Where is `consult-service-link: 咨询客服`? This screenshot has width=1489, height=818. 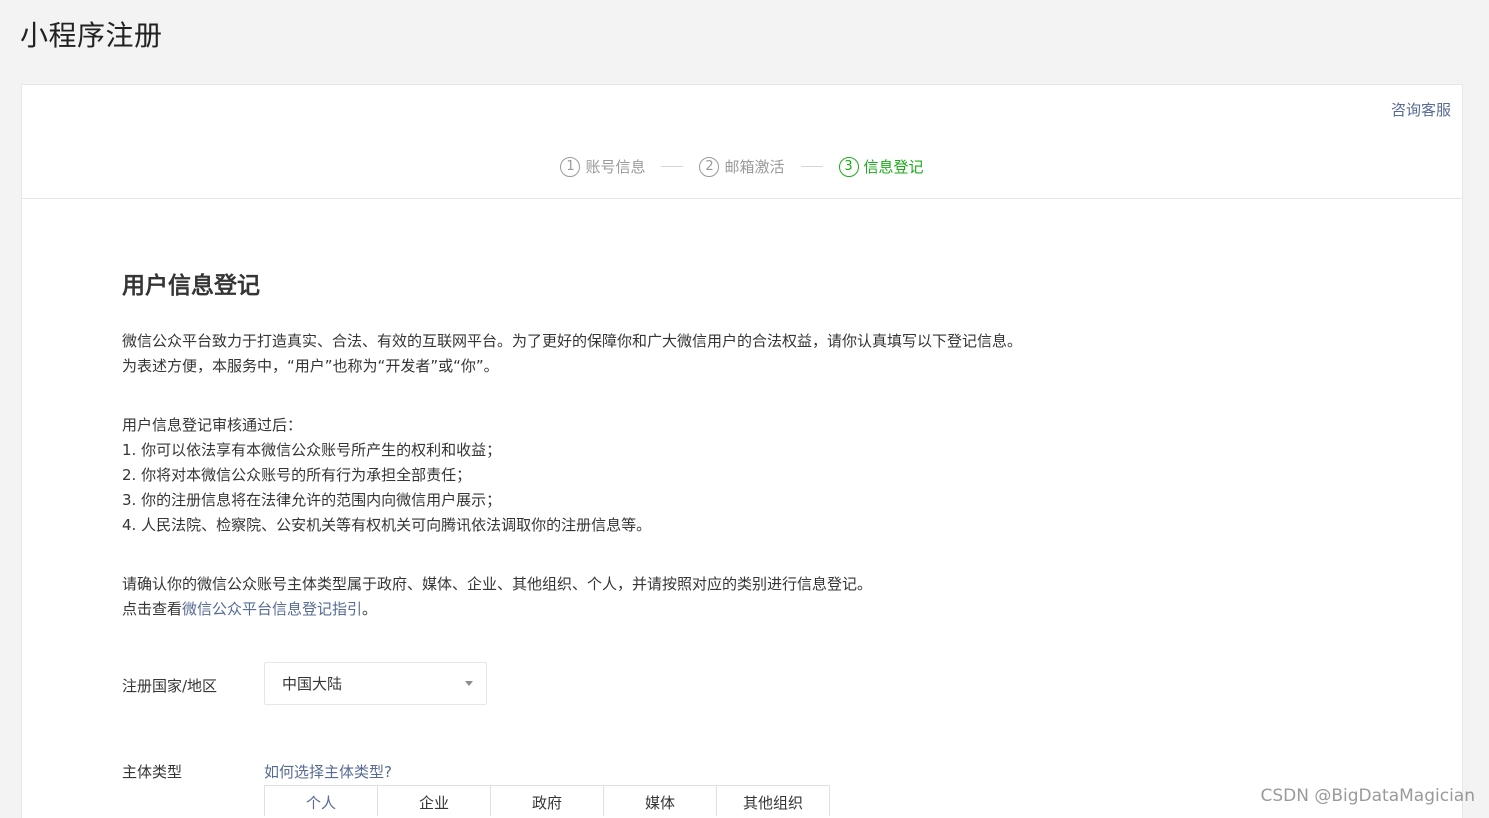 consult-service-link: 咨询客服 is located at coordinates (1421, 109).